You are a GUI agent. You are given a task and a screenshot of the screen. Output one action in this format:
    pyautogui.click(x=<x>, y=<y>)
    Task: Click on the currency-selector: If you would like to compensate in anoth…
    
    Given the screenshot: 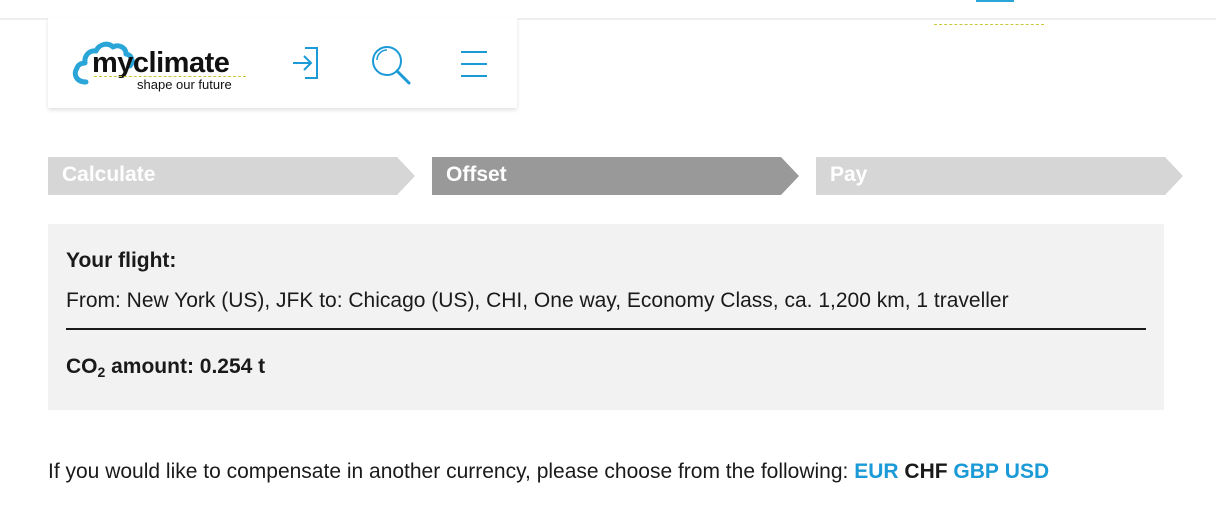 What is the action you would take?
    pyautogui.click(x=548, y=472)
    